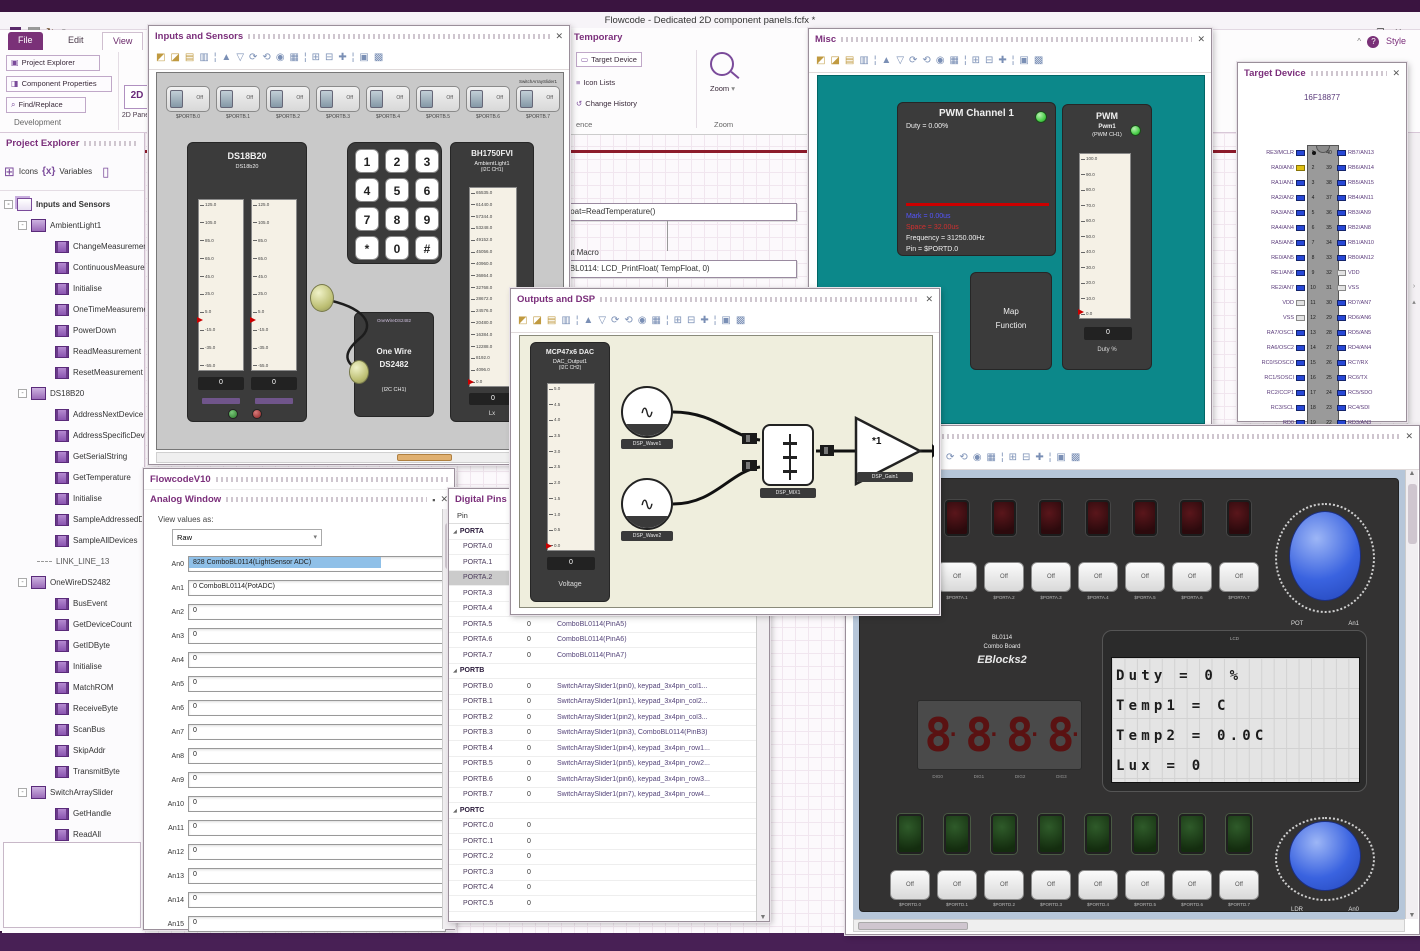 The image size is (1420, 951). I want to click on tree-item: - AmbientLight1, so click(72, 225).